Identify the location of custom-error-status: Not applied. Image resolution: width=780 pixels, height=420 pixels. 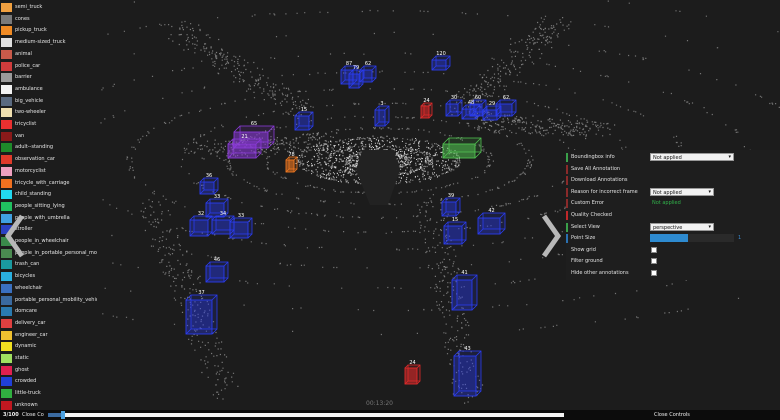
(666, 203).